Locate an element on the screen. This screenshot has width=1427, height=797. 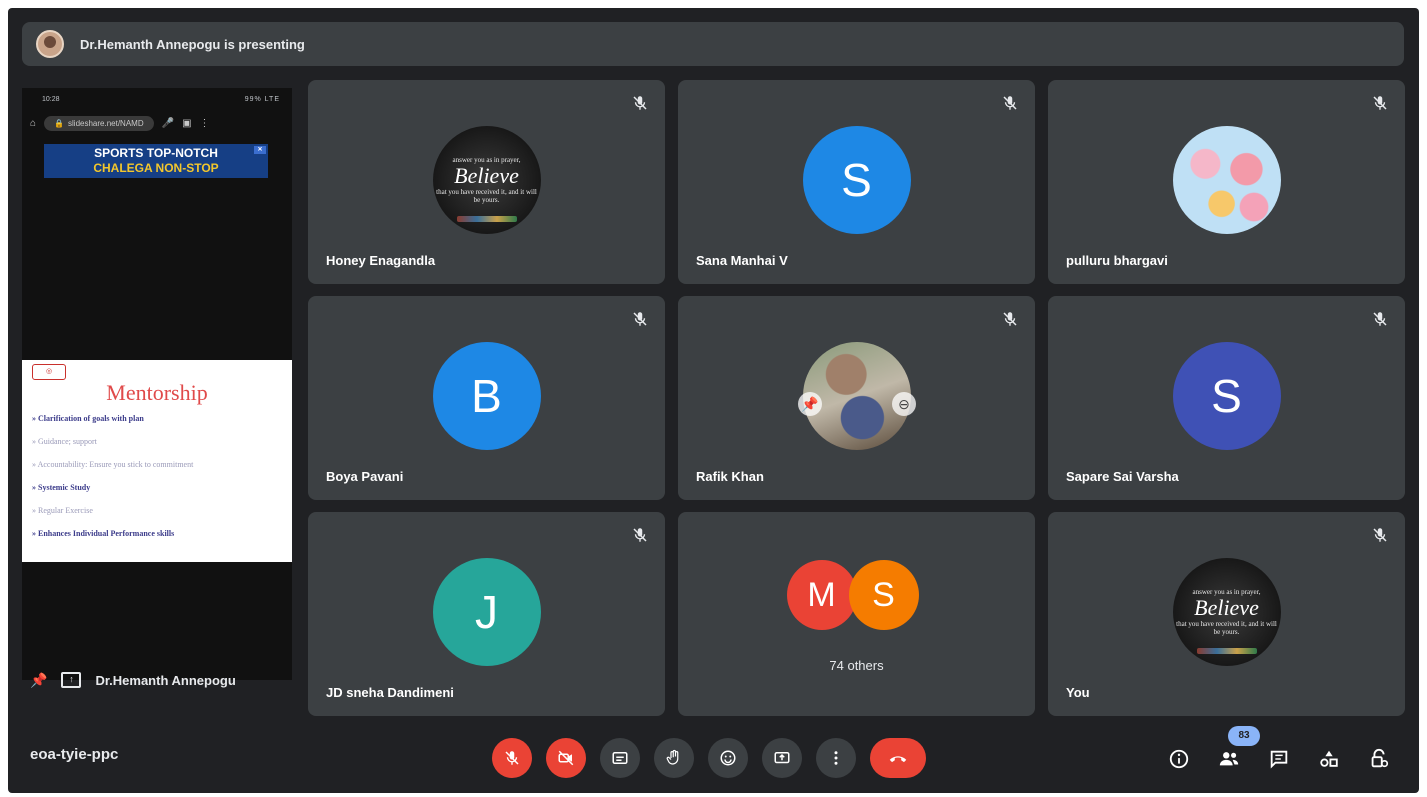
participant-avatar is located at coordinates (1226, 180).